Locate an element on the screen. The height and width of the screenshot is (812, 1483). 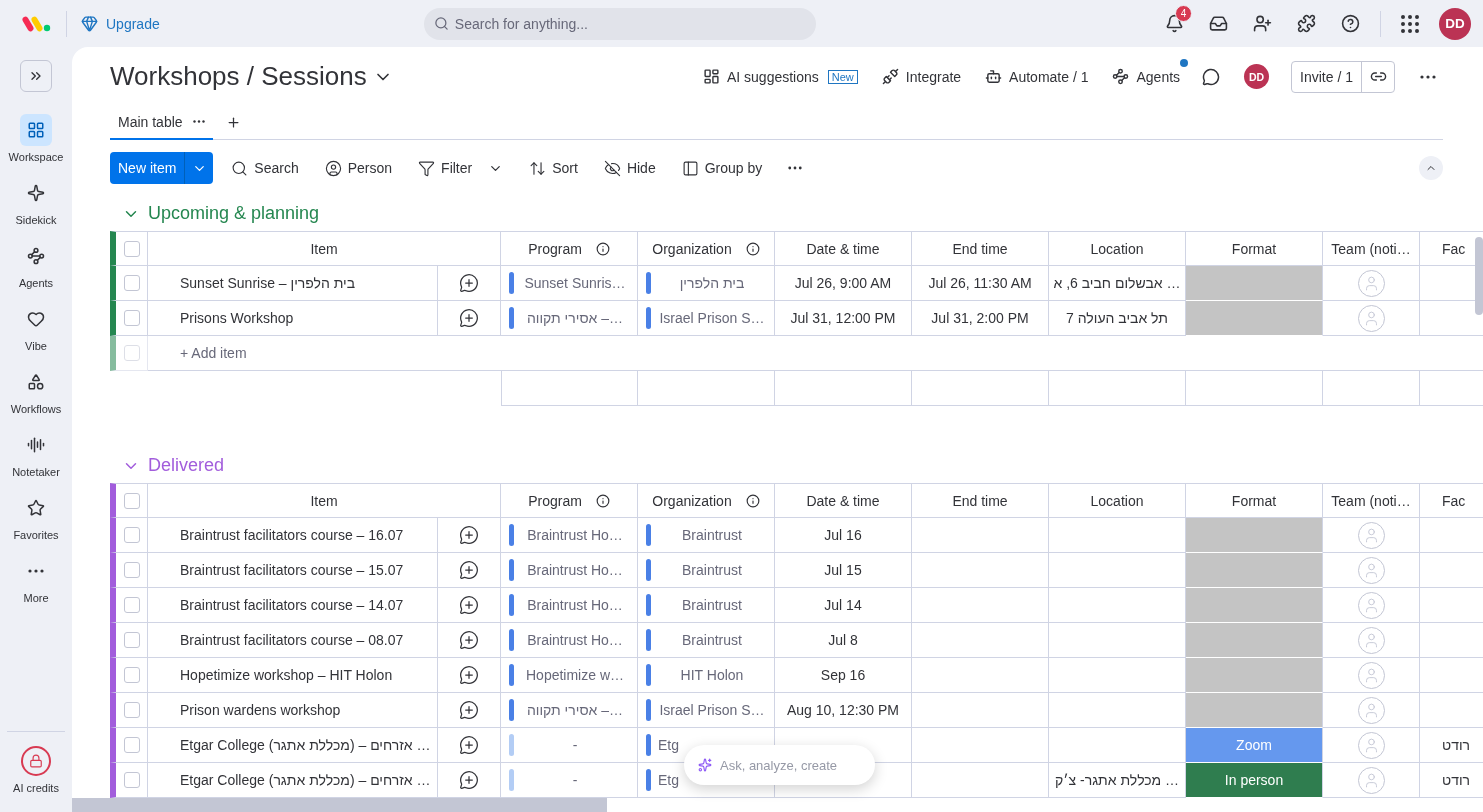
date-cell: Jul 8 is located at coordinates (843, 640).